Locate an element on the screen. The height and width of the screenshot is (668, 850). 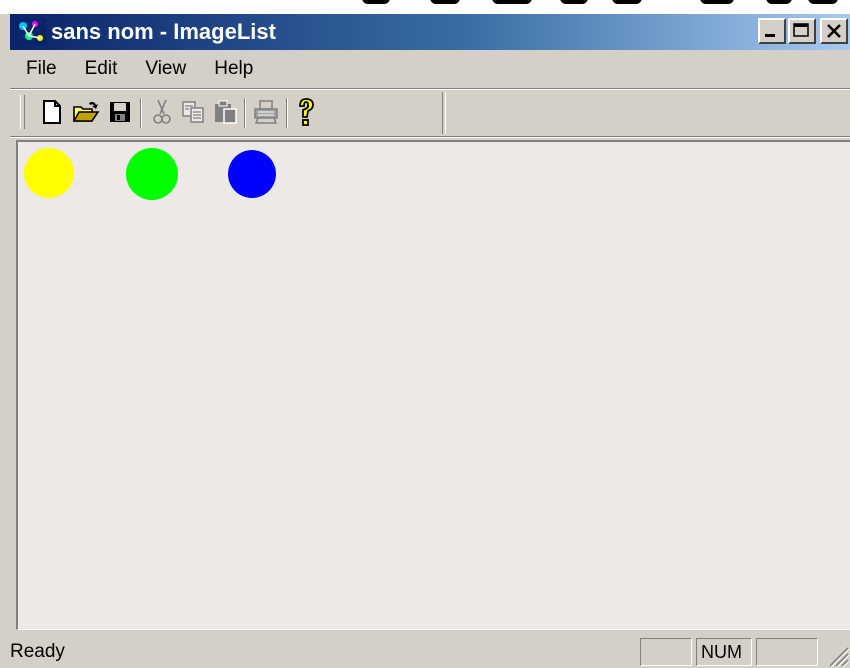
paste-button is located at coordinates (226, 112).